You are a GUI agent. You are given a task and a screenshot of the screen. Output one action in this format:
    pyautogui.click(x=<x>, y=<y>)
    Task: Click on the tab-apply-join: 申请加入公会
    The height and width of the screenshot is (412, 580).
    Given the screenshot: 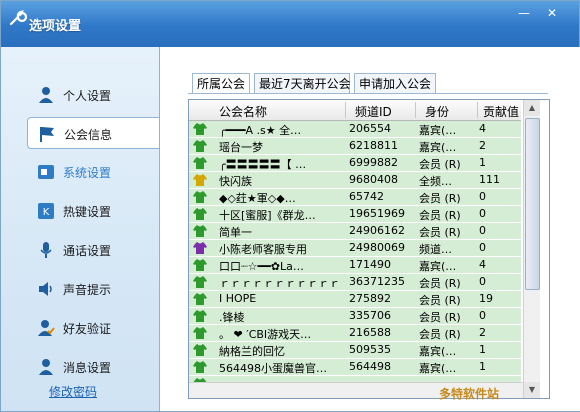 What is the action you would take?
    pyautogui.click(x=395, y=83)
    